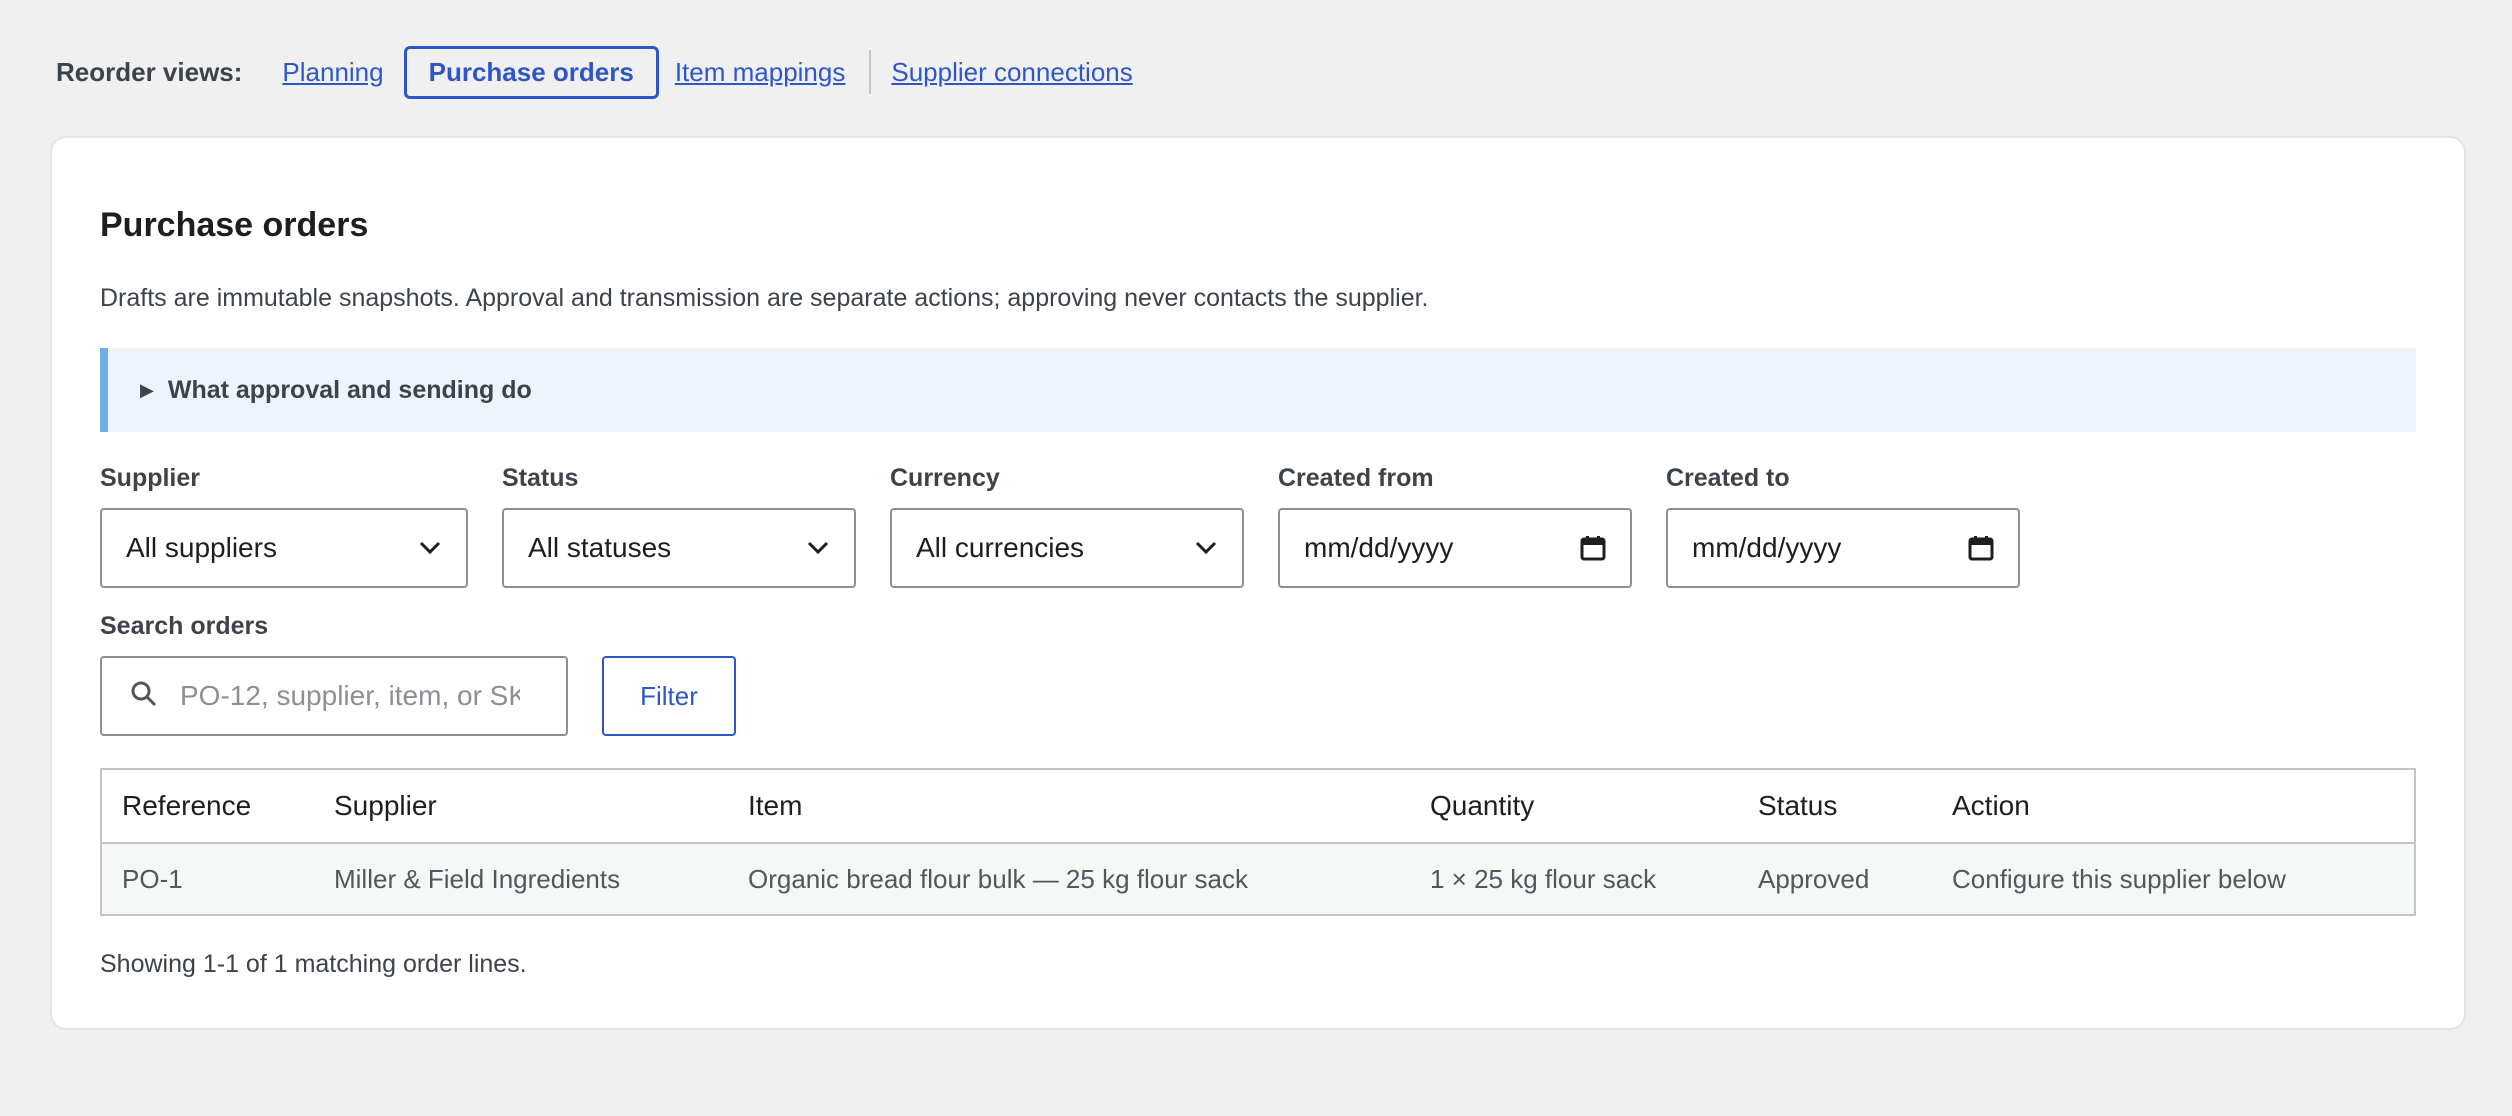 This screenshot has width=2512, height=1116. I want to click on created-to-label: Created to, so click(1728, 478).